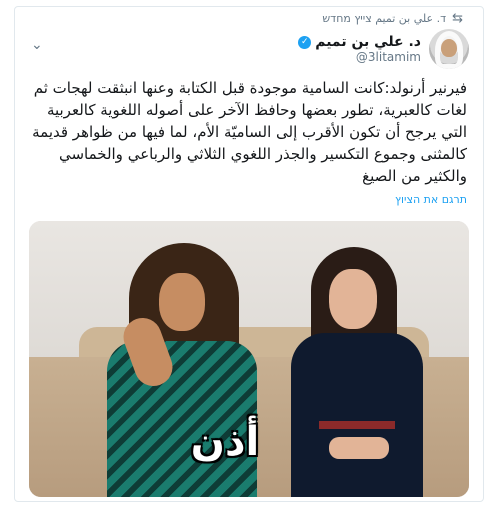 The height and width of the screenshot is (506, 490). Describe the element at coordinates (225, 442) in the screenshot. I see `media-caption-word: أذن` at that location.